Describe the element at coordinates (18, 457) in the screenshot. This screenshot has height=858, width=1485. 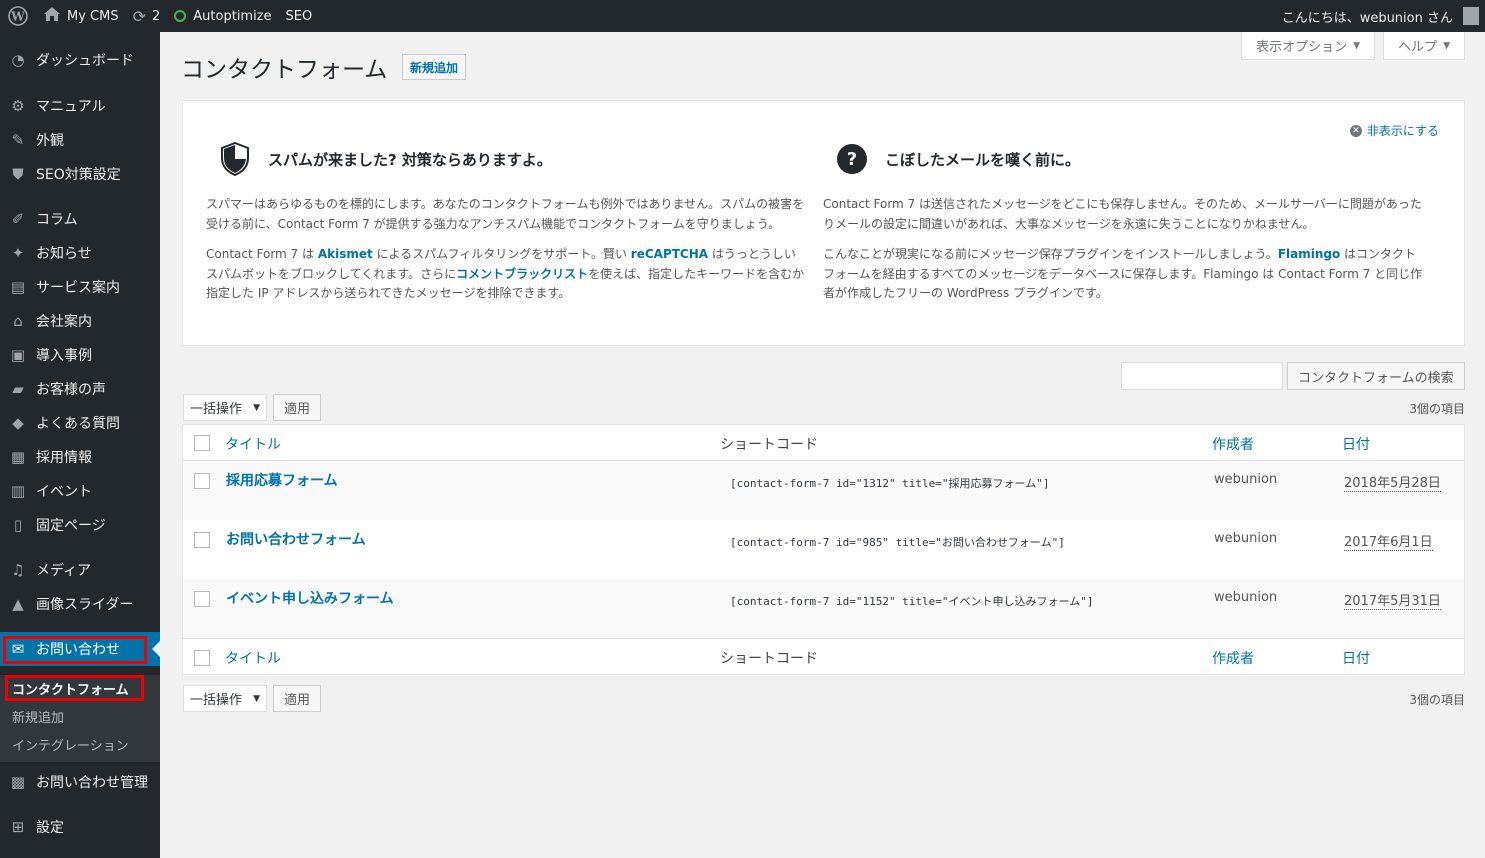
I see `id-card-icon: ▦` at that location.